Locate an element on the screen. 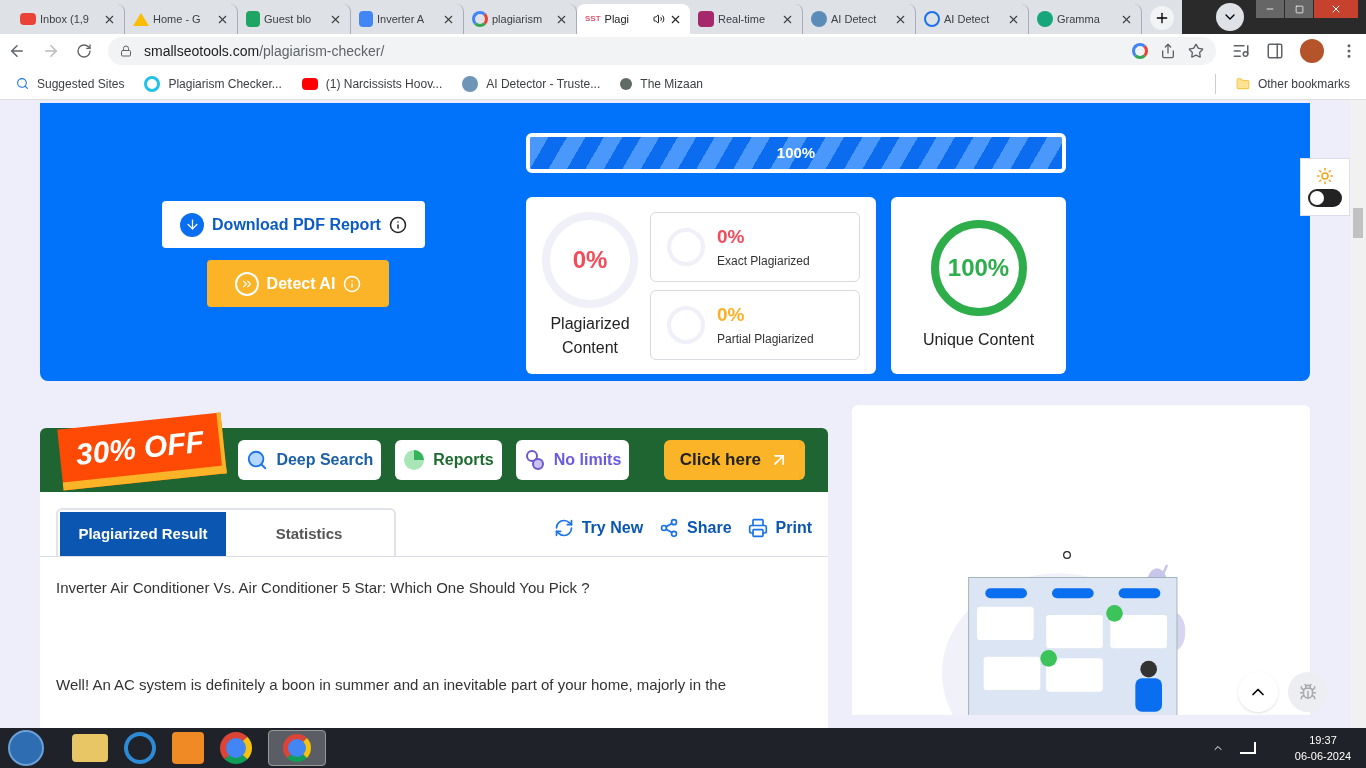 The image size is (1366, 768). tab-title: Guest blo is located at coordinates (288, 19).